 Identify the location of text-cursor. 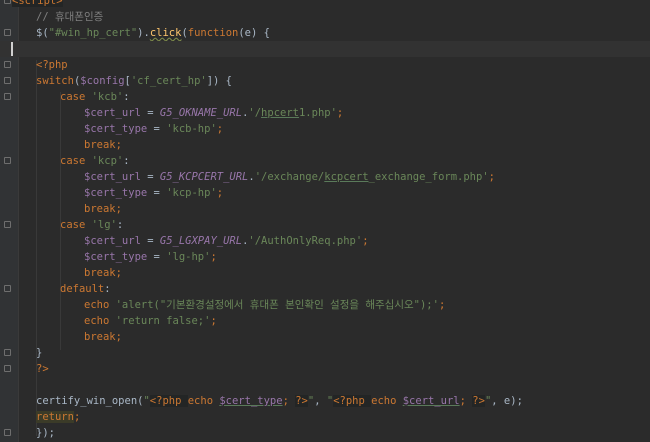
(12, 49).